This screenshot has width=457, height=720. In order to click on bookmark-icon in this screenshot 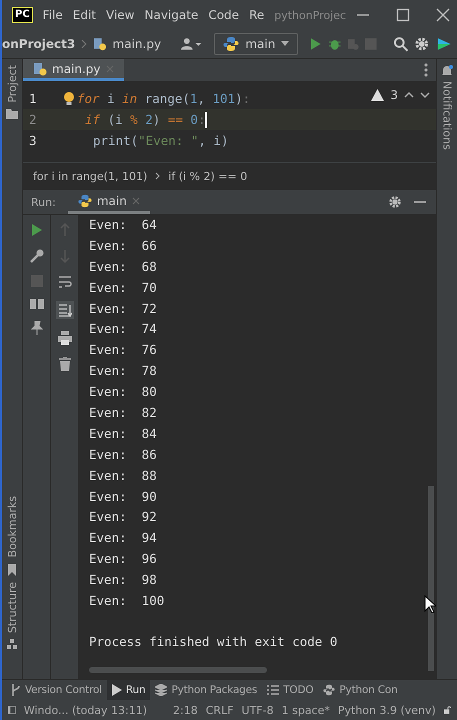, I will do `click(12, 570)`.